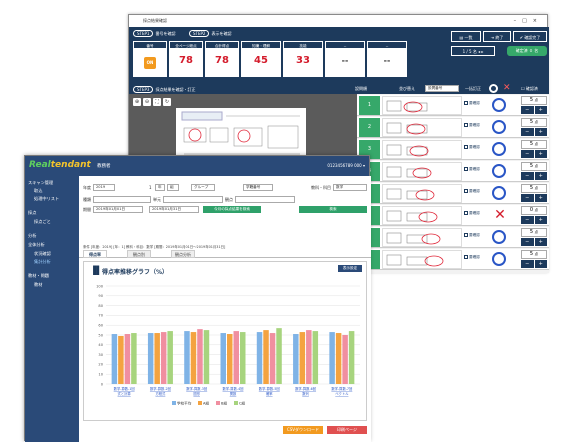 The height and width of the screenshot is (442, 574). Describe the element at coordinates (233, 393) in the screenshot. I see `x-tick-label: 関数` at that location.